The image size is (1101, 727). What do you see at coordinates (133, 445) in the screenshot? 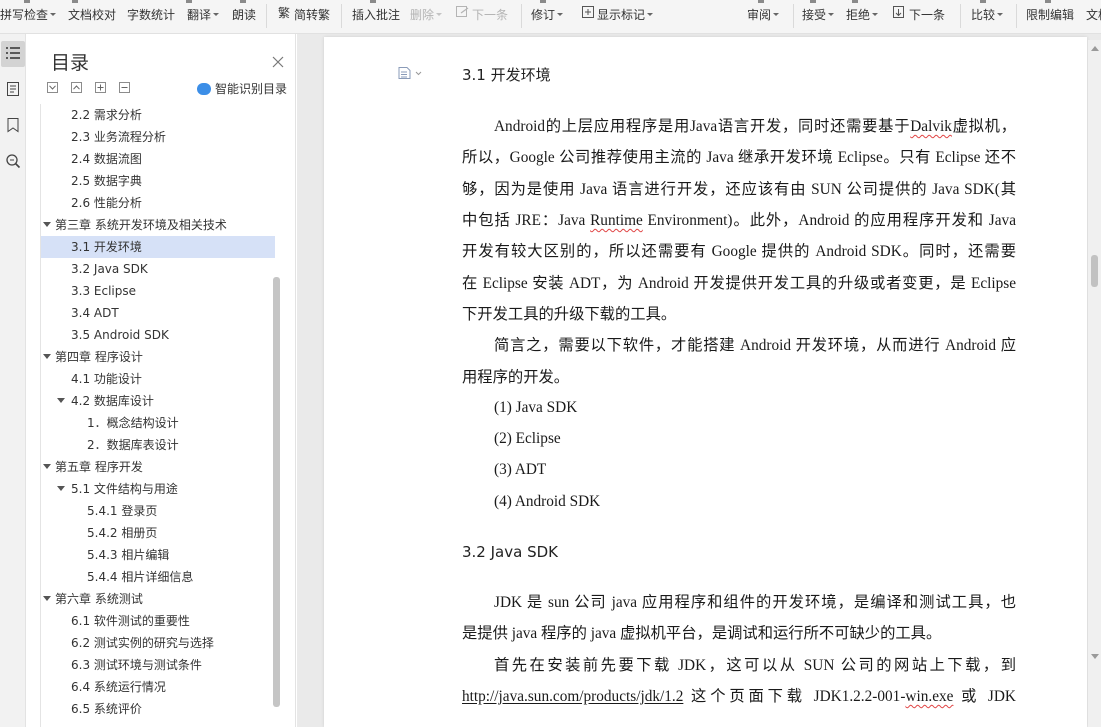
I see `toc-item-label: 2．数据库表设计` at bounding box center [133, 445].